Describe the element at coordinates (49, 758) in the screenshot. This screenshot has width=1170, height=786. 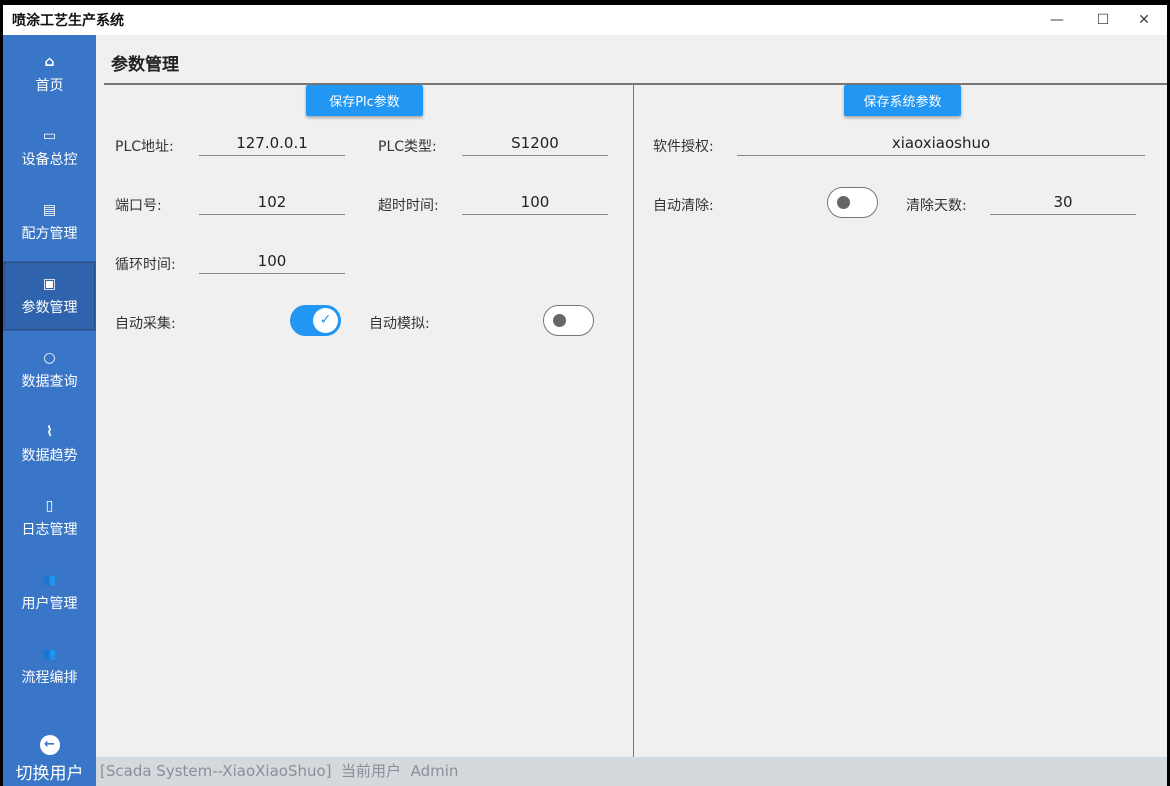
I see `switch-user-button: ← 切换用户` at that location.